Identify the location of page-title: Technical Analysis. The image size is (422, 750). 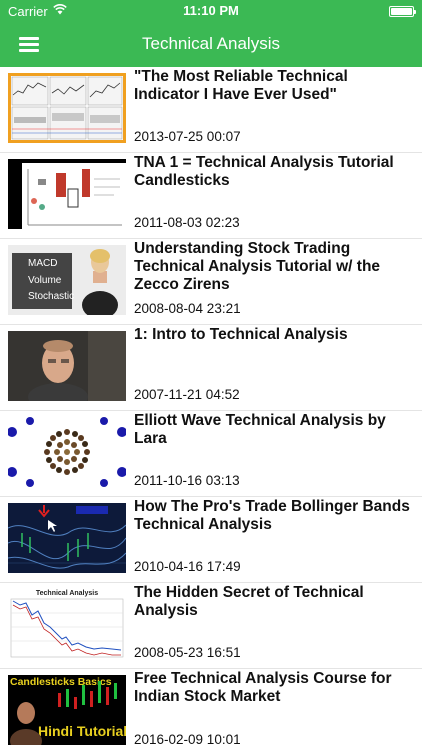
(211, 43).